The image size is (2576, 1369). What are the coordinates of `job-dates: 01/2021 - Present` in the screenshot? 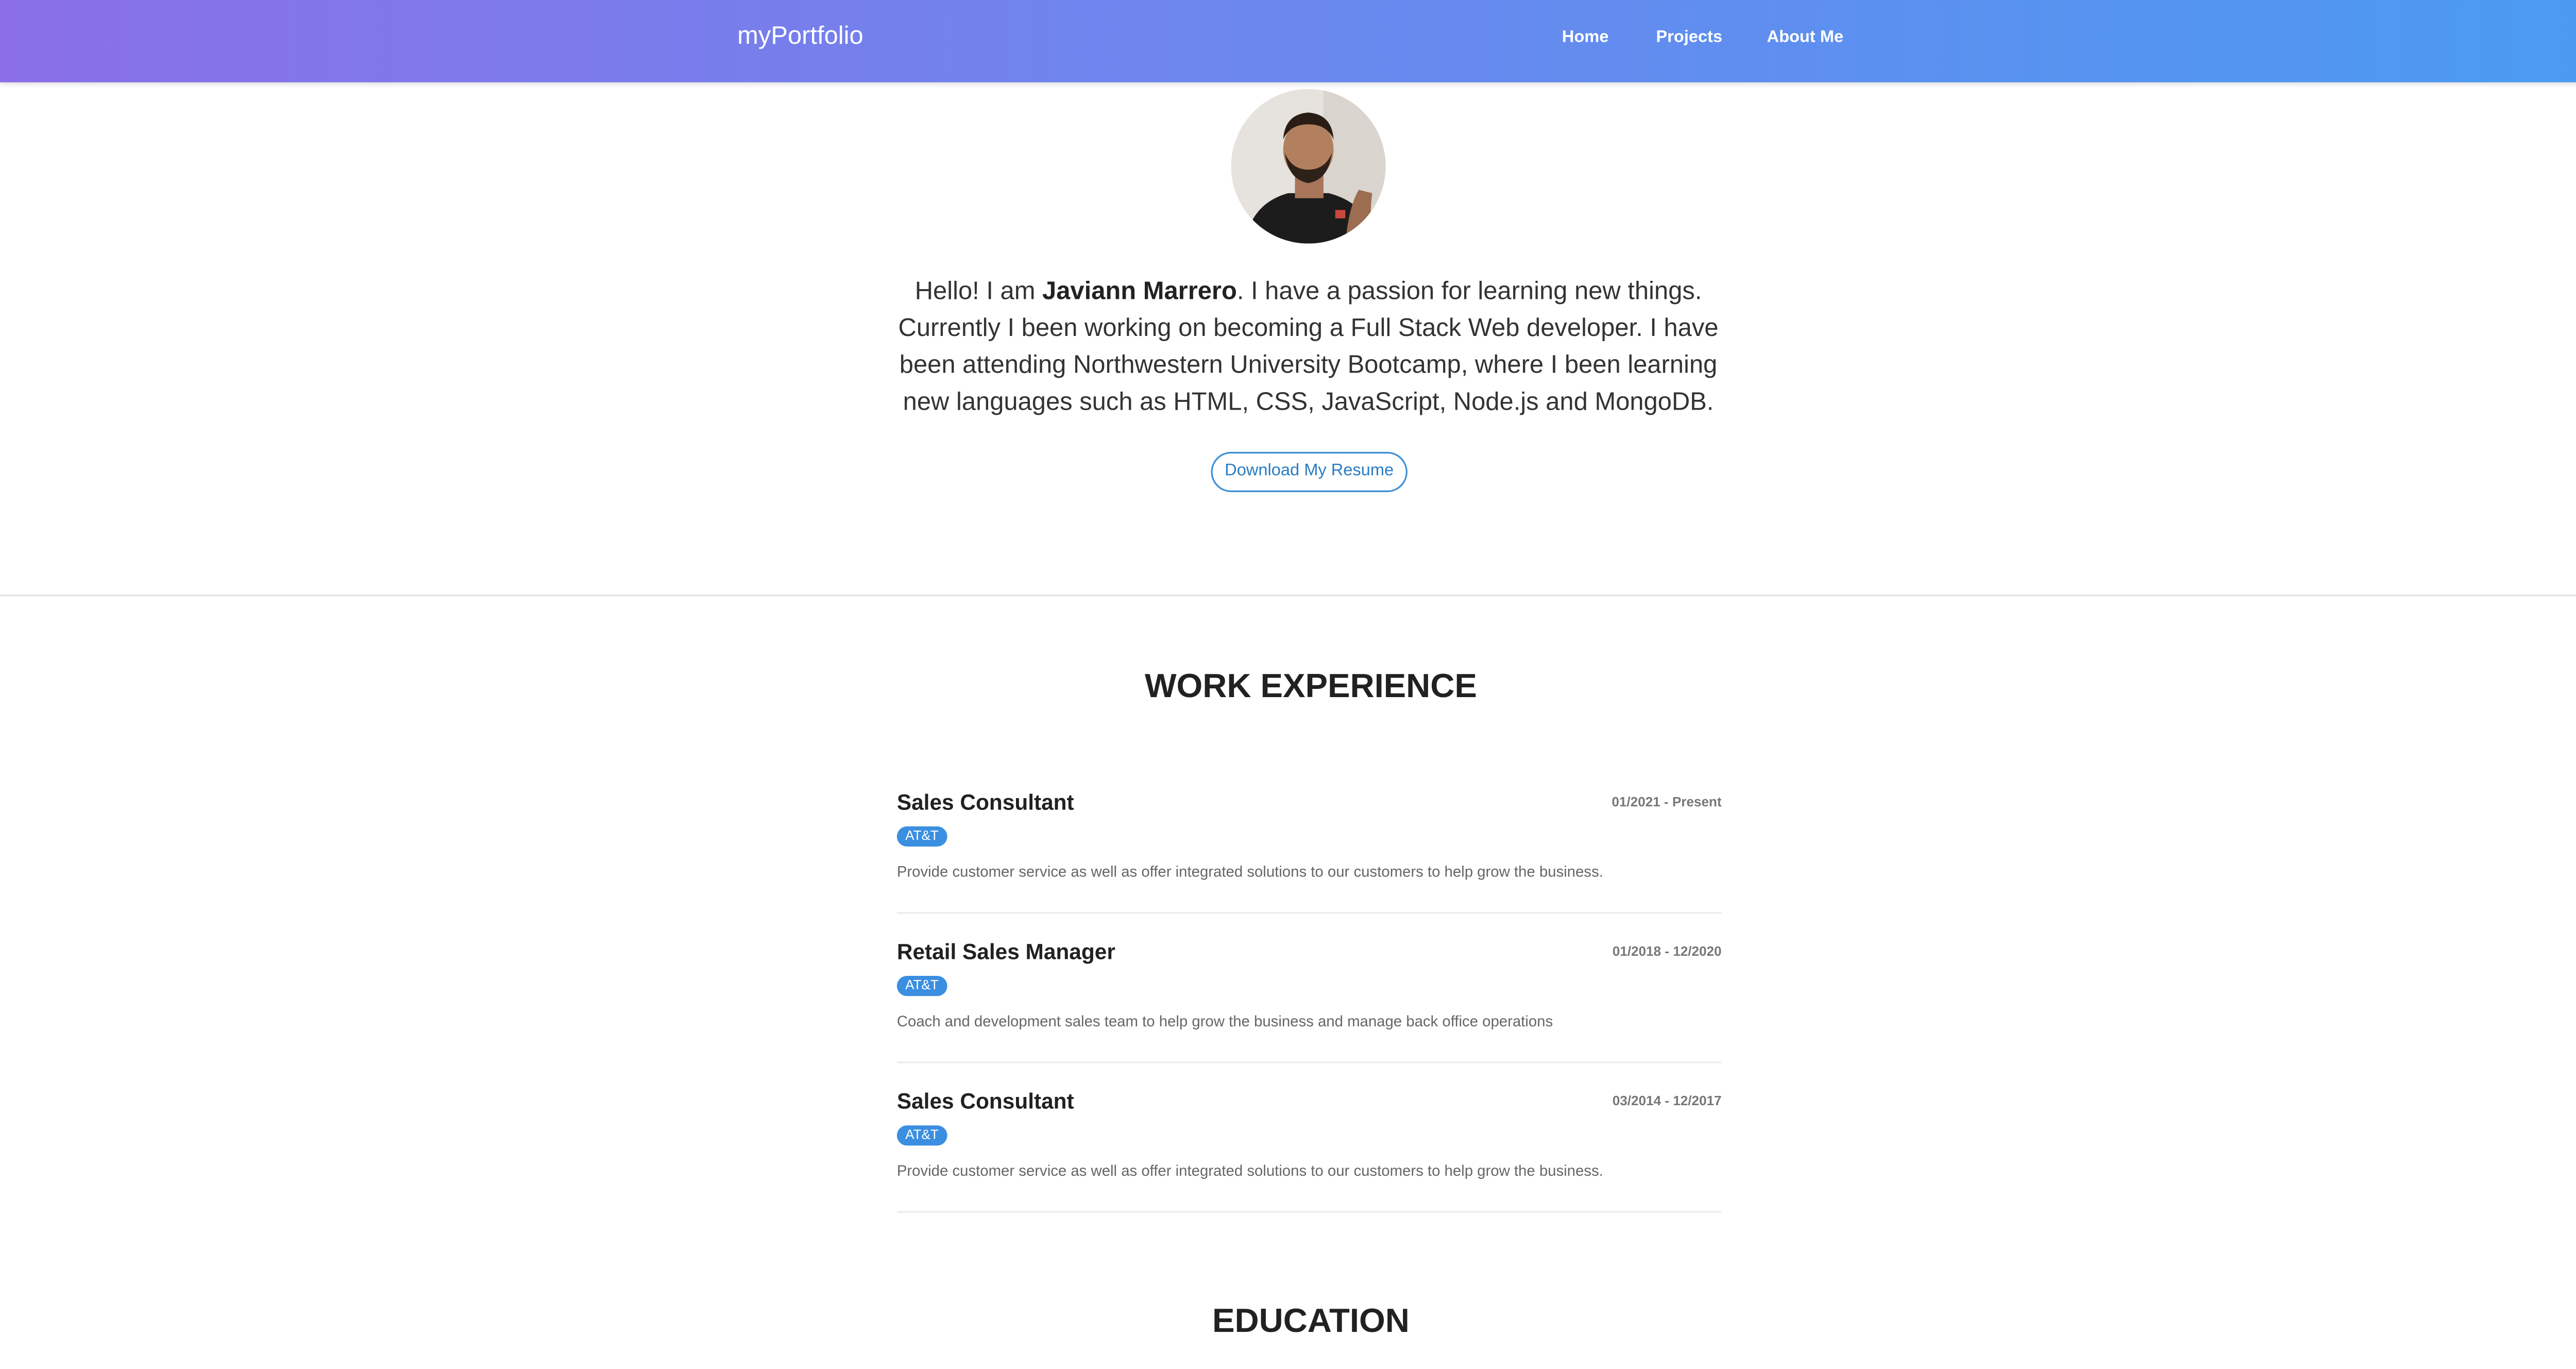 It's located at (1667, 802).